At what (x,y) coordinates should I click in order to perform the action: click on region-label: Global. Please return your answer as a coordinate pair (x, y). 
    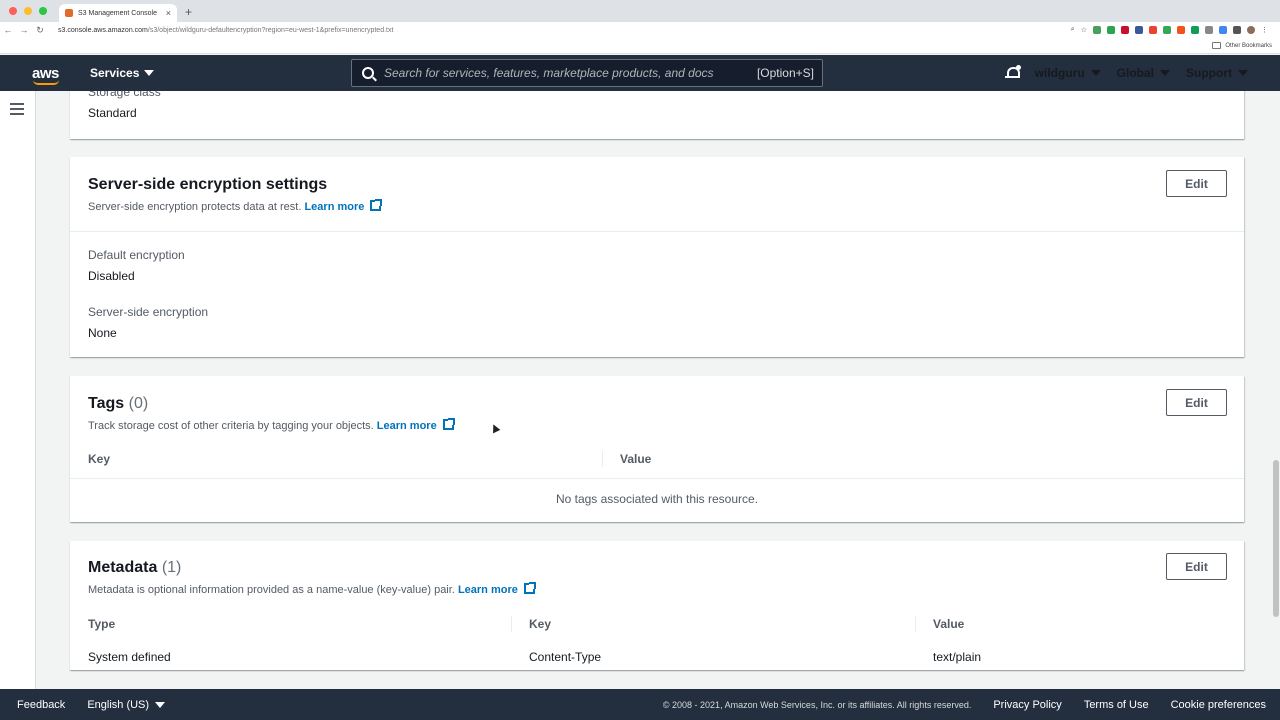
    Looking at the image, I should click on (1135, 73).